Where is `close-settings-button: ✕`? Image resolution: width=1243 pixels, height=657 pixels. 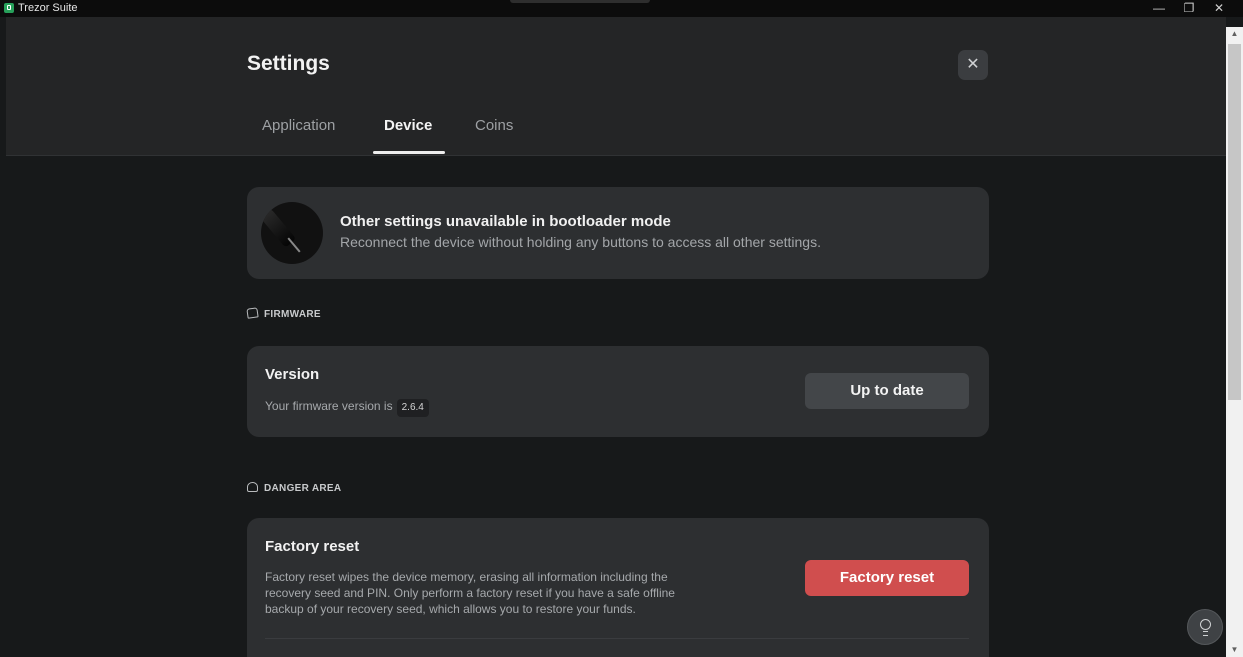
close-settings-button: ✕ is located at coordinates (973, 65).